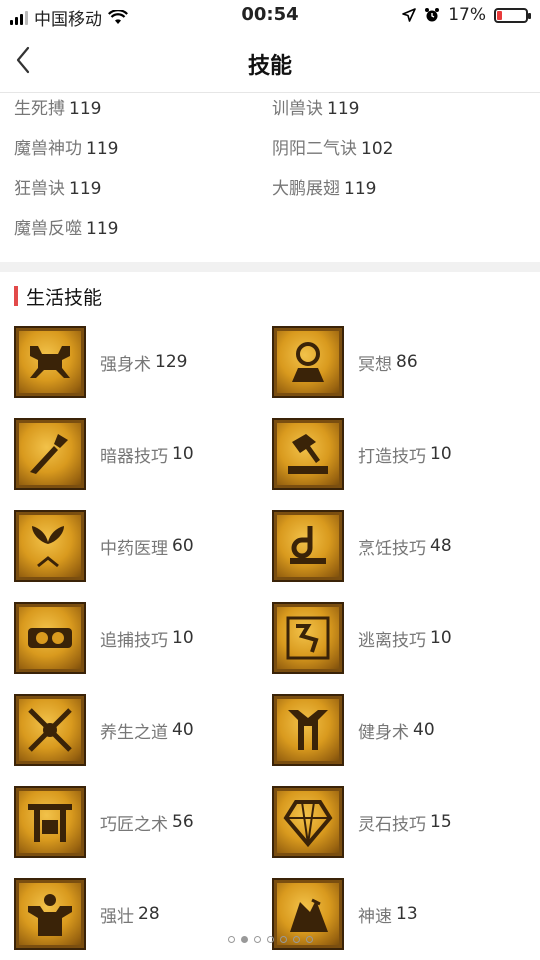 The height and width of the screenshot is (960, 540). Describe the element at coordinates (392, 548) in the screenshot. I see `skill-name: 烹饪技巧` at that location.